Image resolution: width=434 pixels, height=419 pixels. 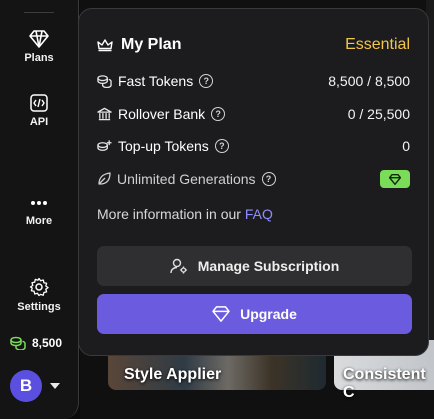 I want to click on upgrade-button: Upgrade, so click(x=254, y=314).